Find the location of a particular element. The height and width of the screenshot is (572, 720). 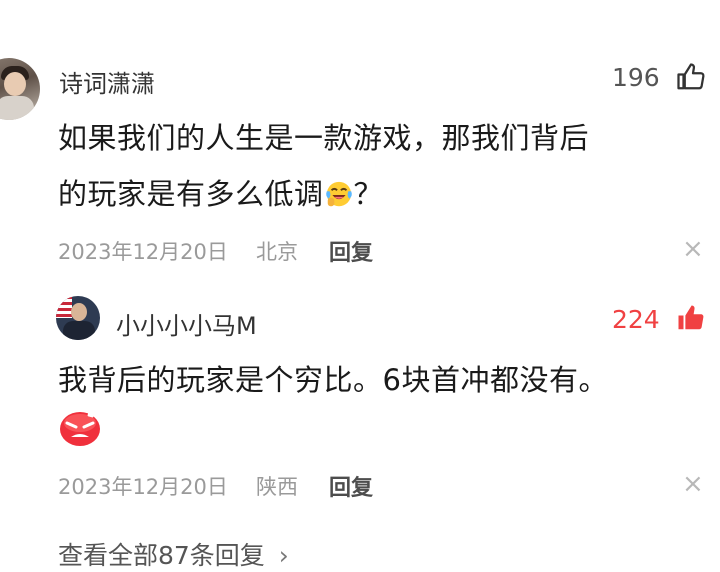

comment-text-line: 如果我们的人生是一款游戏，那我们背后 is located at coordinates (324, 138).